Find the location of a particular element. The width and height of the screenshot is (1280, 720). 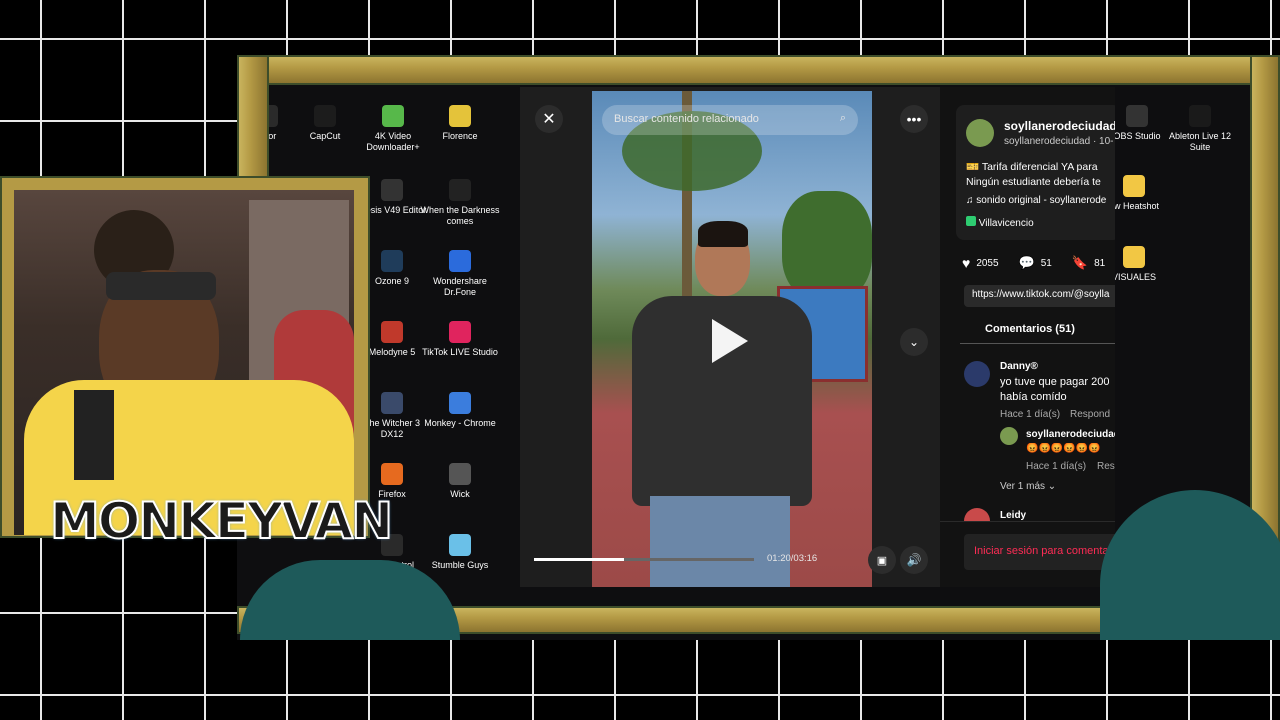

emoji-icon: 🎫 is located at coordinates (973, 167).